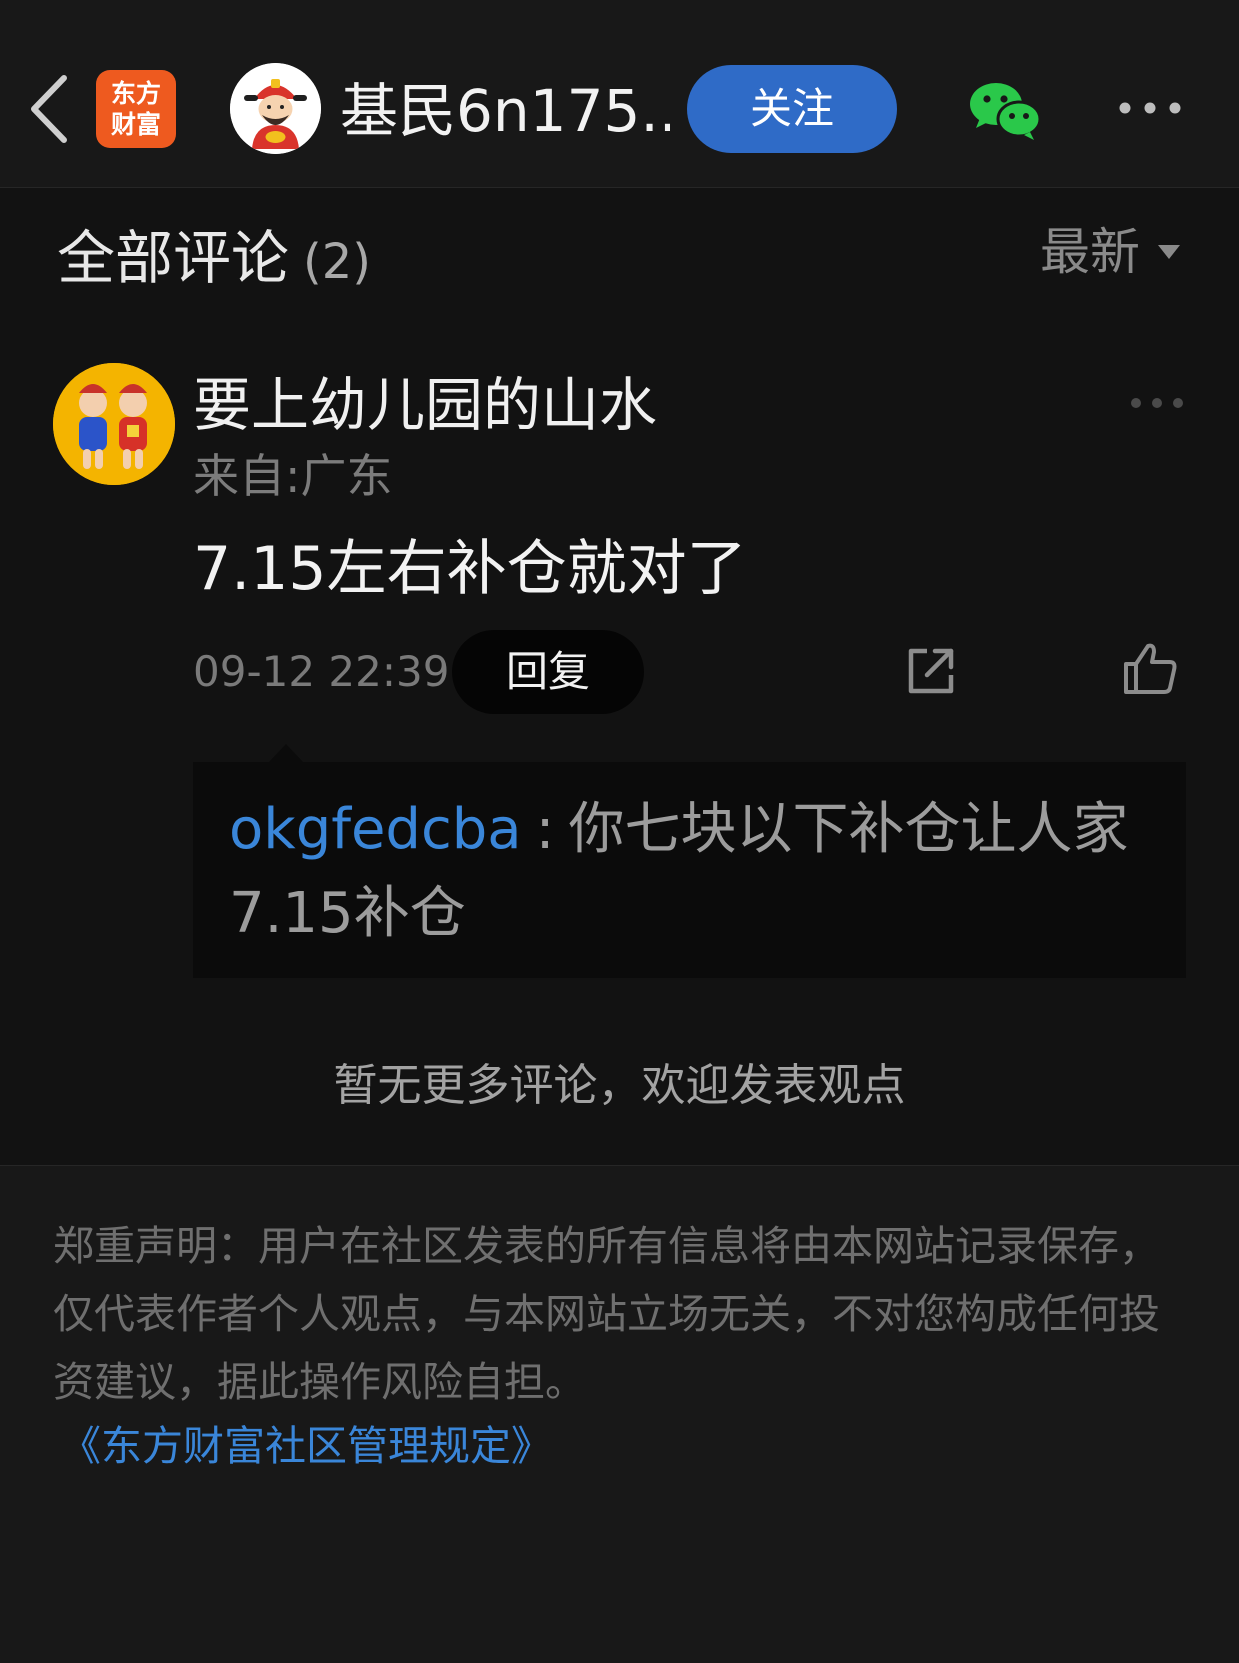 Image resolution: width=1239 pixels, height=1663 pixels. I want to click on like-button, so click(1150, 668).